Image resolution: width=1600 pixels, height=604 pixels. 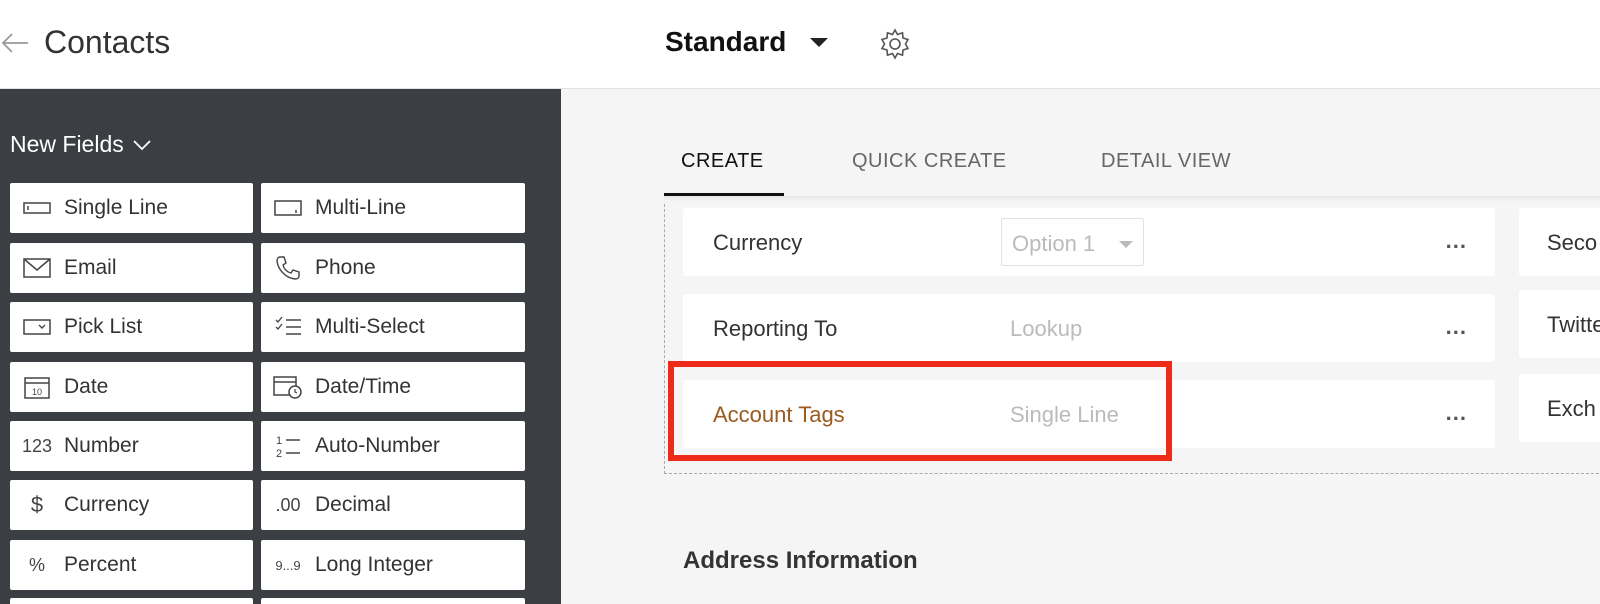 I want to click on section-title: Address Information, so click(x=800, y=560).